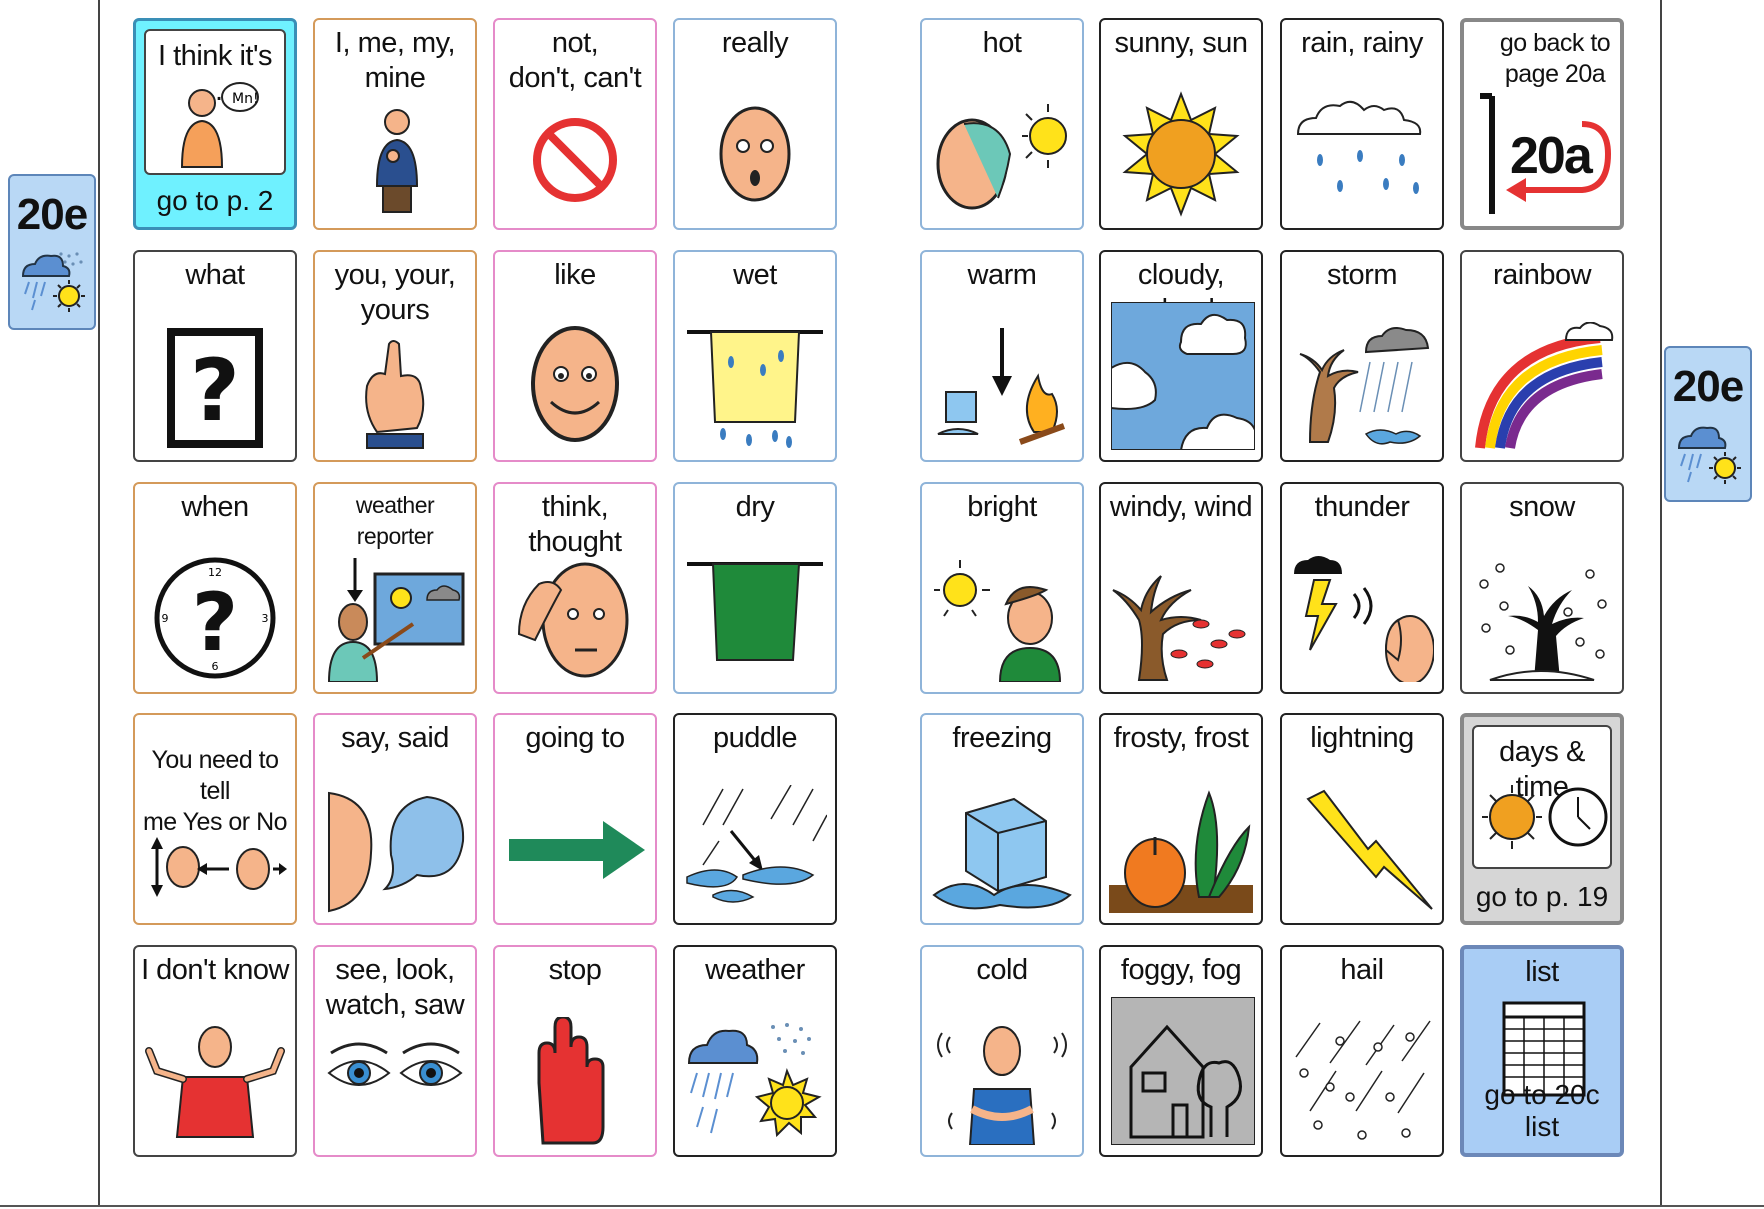  I want to click on cell-label: sunny, sun, so click(1181, 43).